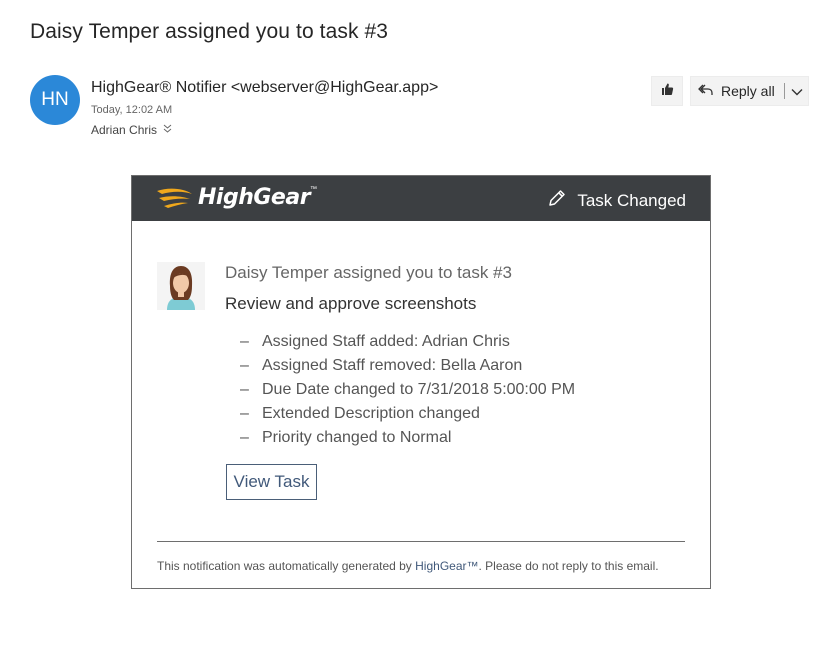 This screenshot has width=839, height=657. Describe the element at coordinates (181, 286) in the screenshot. I see `user-photo` at that location.